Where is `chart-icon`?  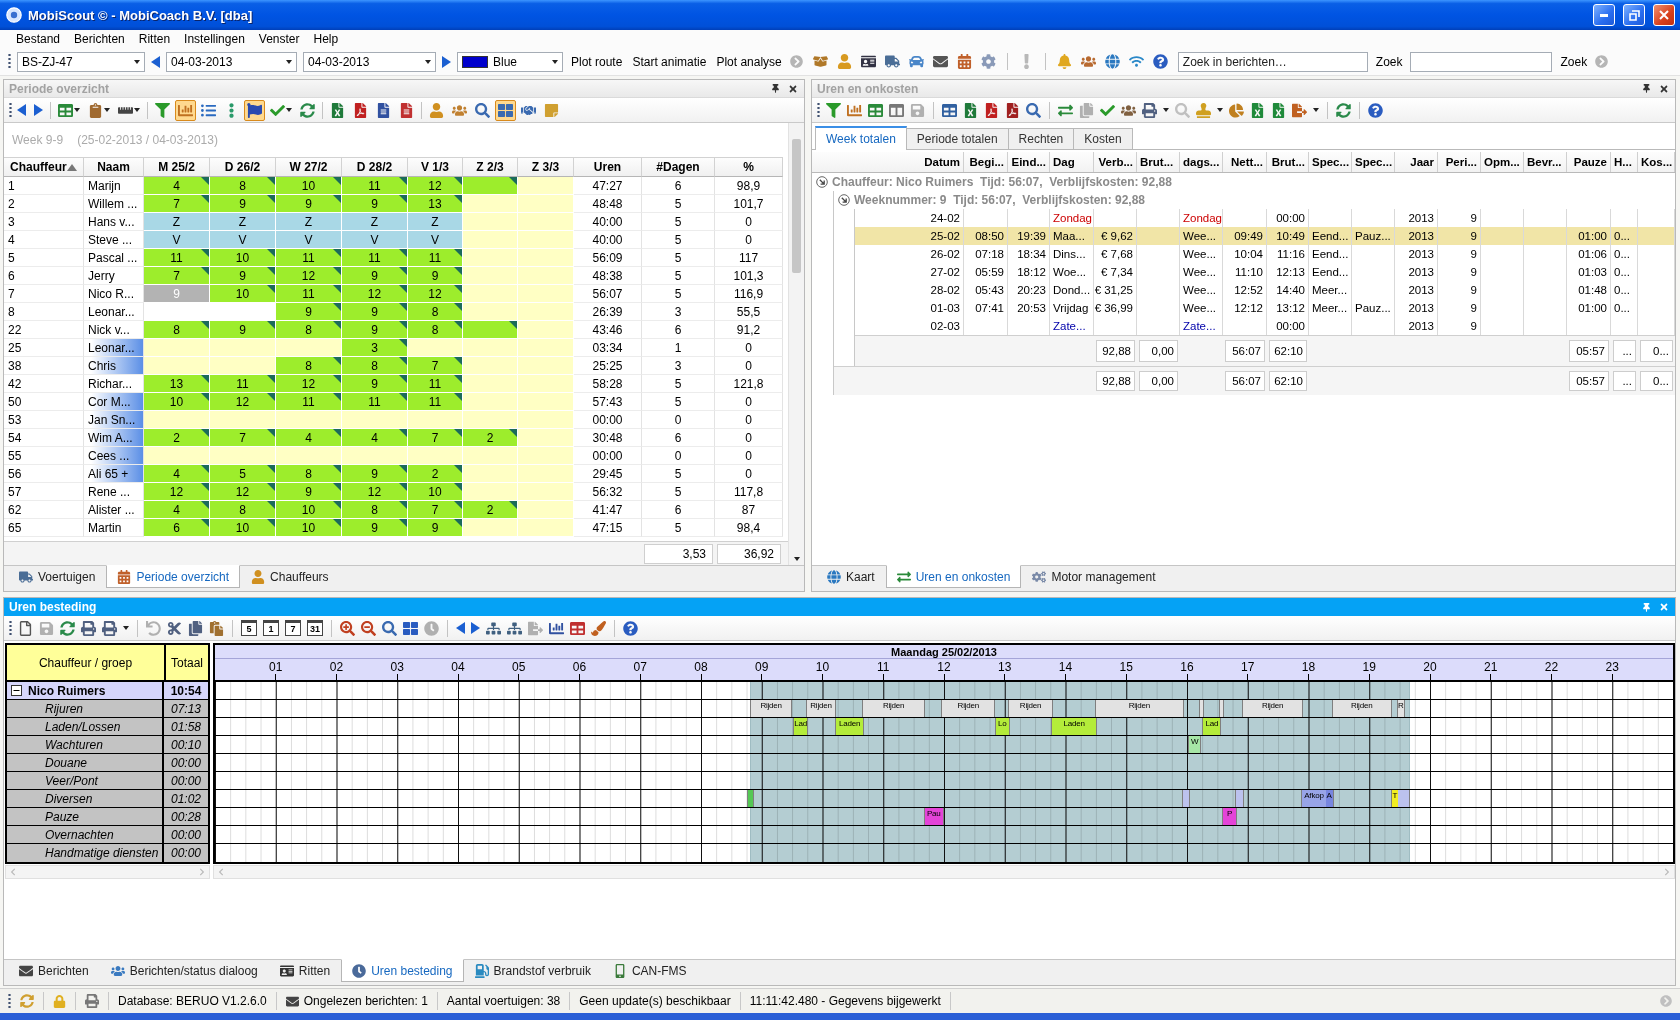 chart-icon is located at coordinates (854, 110).